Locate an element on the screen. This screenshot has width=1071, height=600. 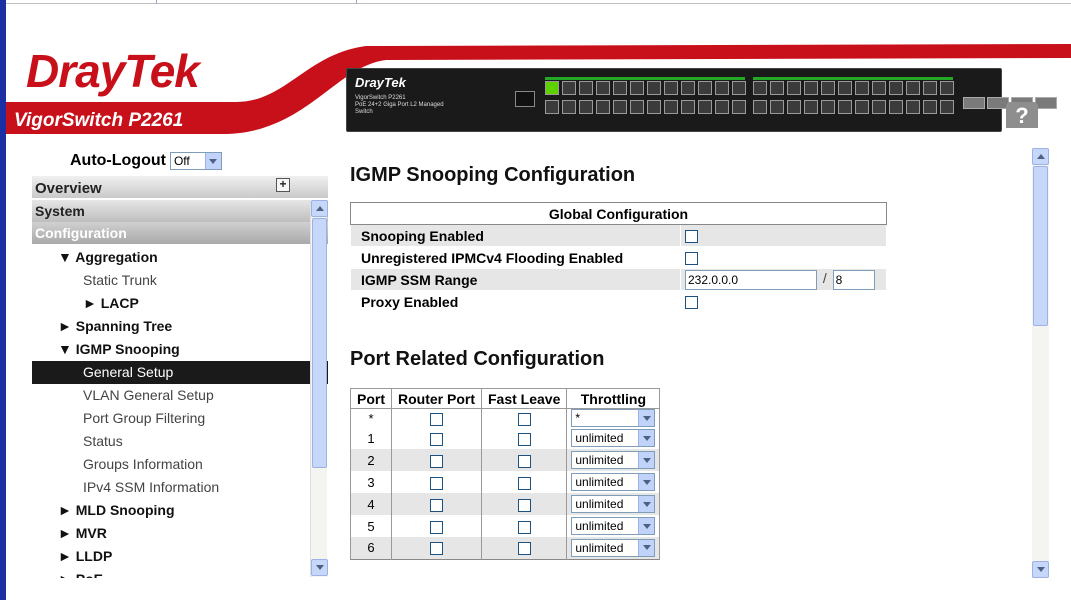
sidebar-item: Groups Information is located at coordinates (180, 464).